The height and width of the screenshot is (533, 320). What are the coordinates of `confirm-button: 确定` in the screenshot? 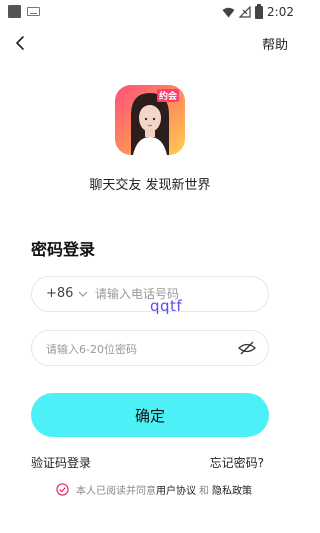 It's located at (150, 415).